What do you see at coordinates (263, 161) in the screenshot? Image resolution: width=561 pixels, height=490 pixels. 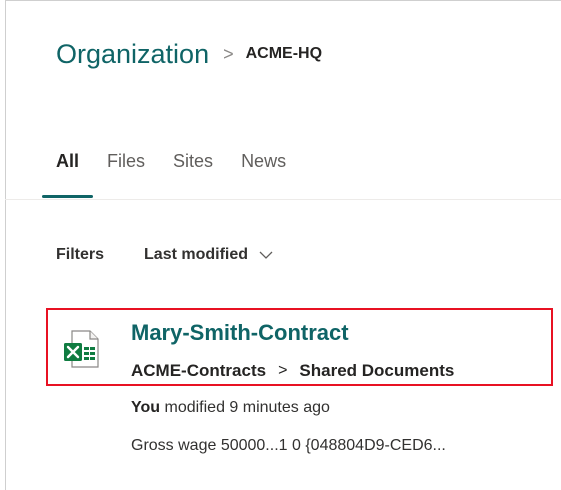 I see `tab-news: News` at bounding box center [263, 161].